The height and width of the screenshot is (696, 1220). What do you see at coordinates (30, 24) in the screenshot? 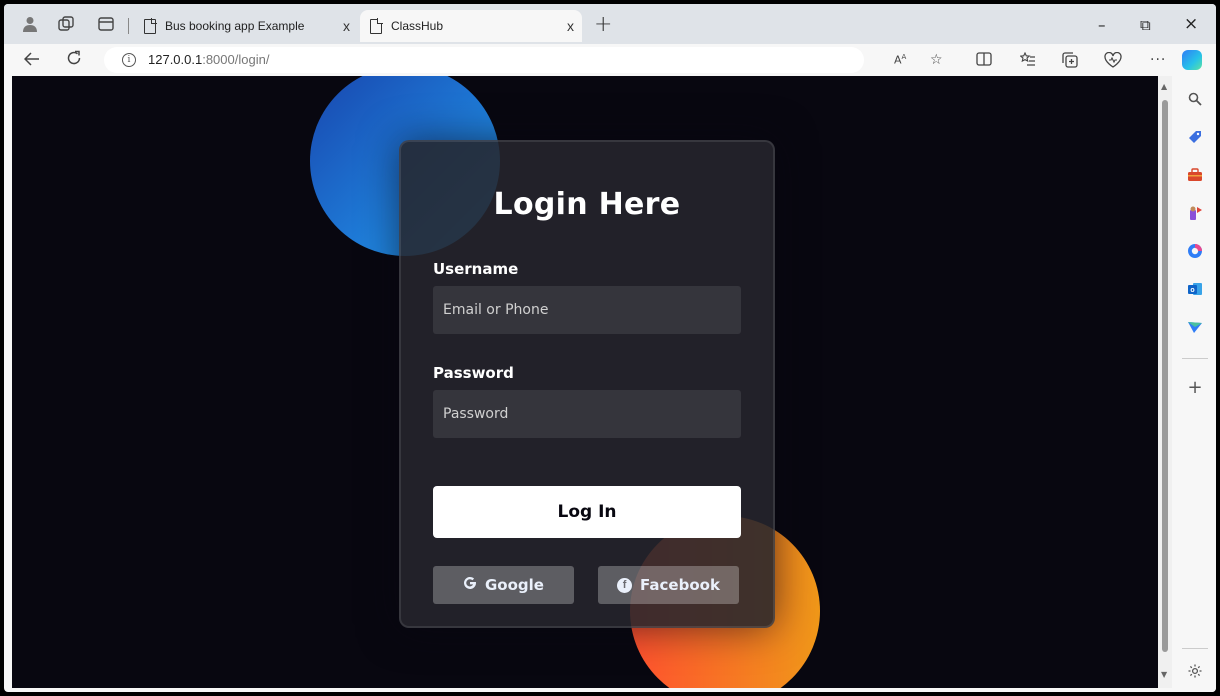
I see `profile-icon` at bounding box center [30, 24].